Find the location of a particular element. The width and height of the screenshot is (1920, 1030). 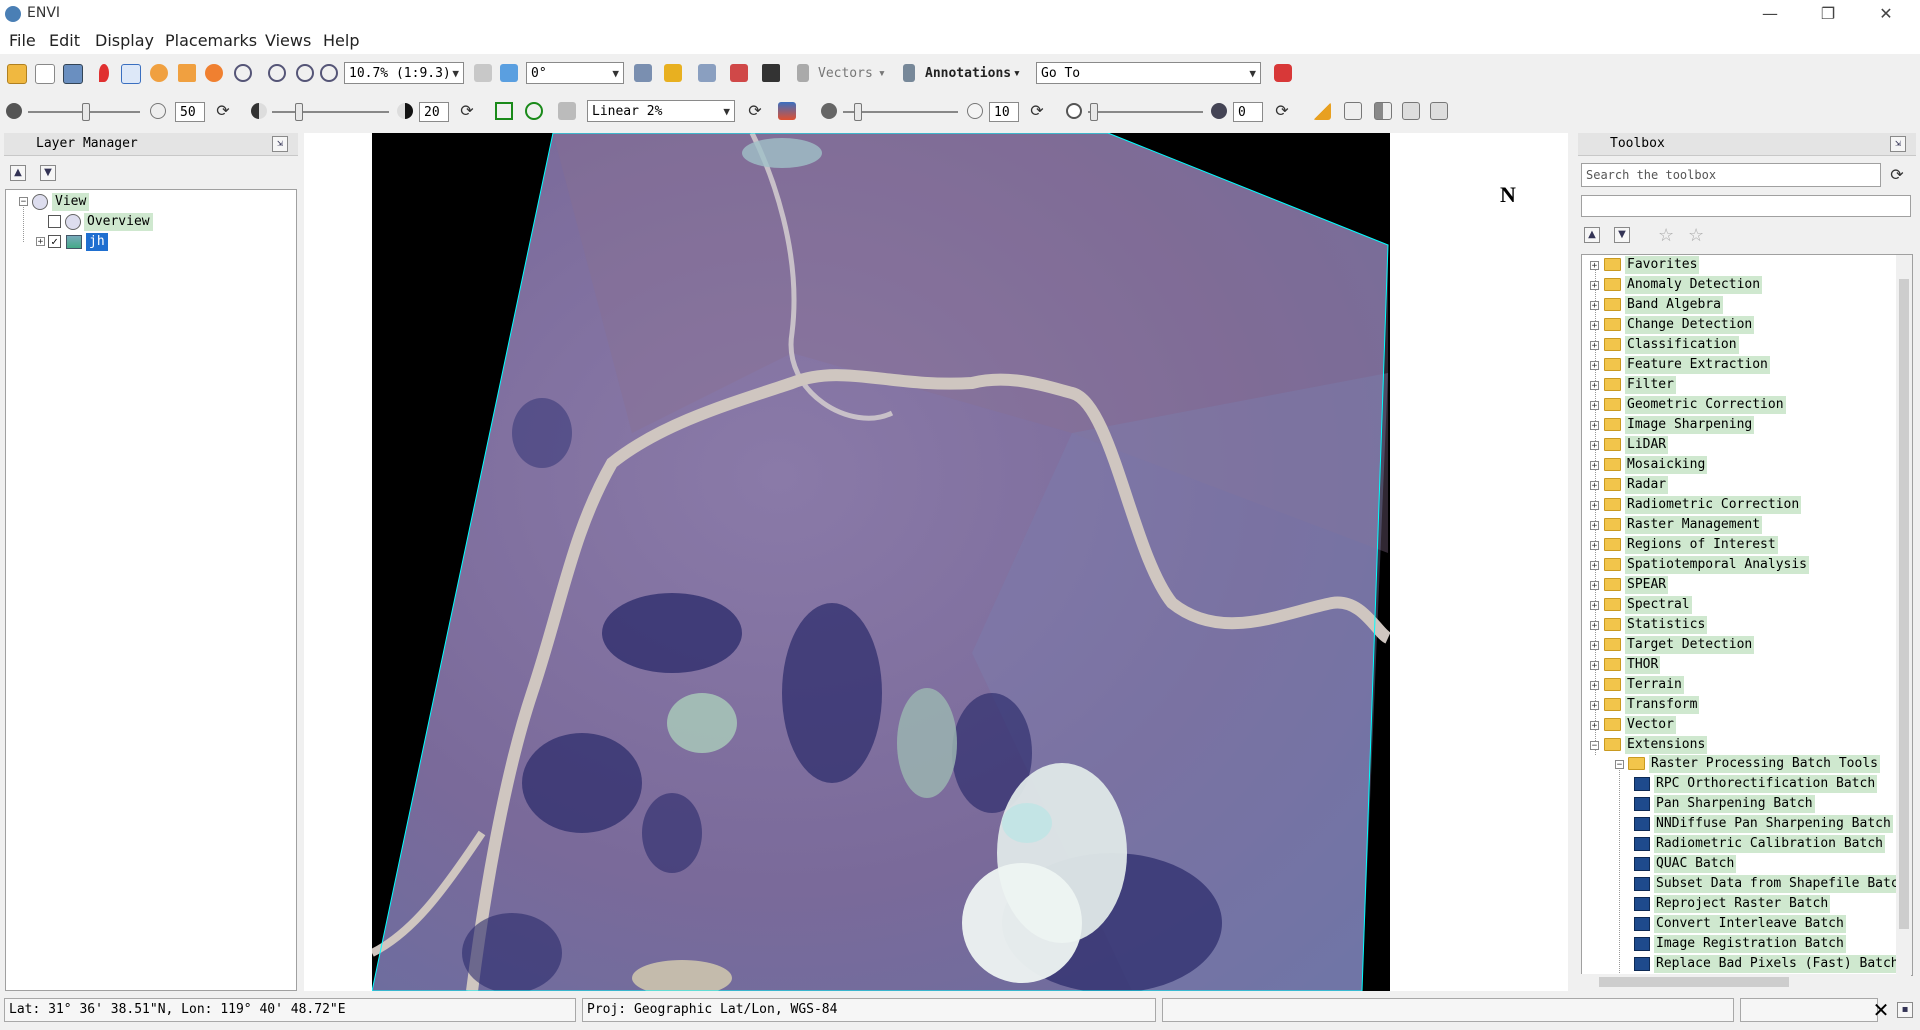

view-flicker-icon is located at coordinates (1383, 111).